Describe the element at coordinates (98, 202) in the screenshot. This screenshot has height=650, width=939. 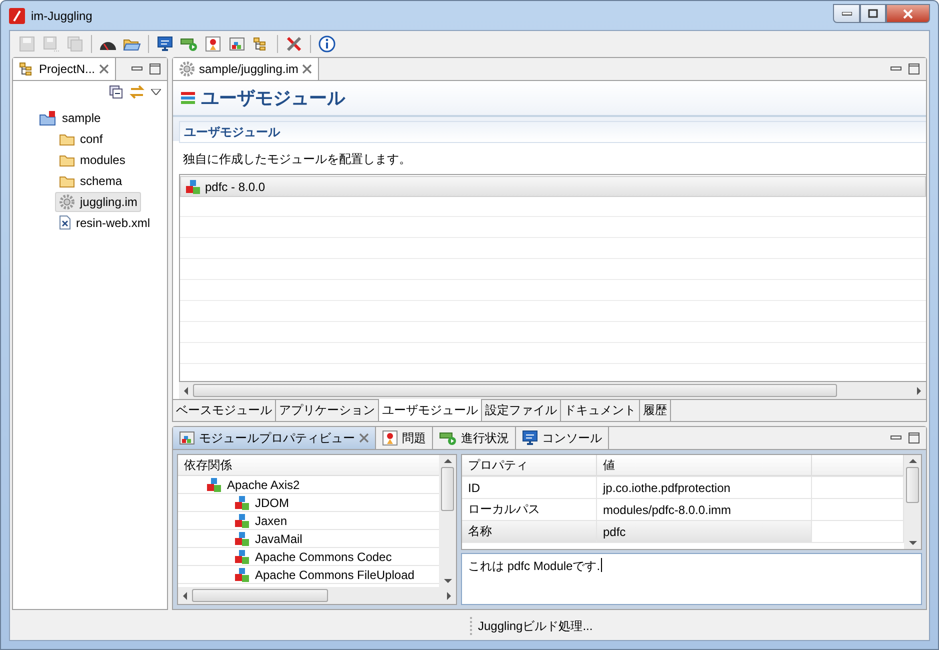
I see `tree-item: juggling.im` at that location.